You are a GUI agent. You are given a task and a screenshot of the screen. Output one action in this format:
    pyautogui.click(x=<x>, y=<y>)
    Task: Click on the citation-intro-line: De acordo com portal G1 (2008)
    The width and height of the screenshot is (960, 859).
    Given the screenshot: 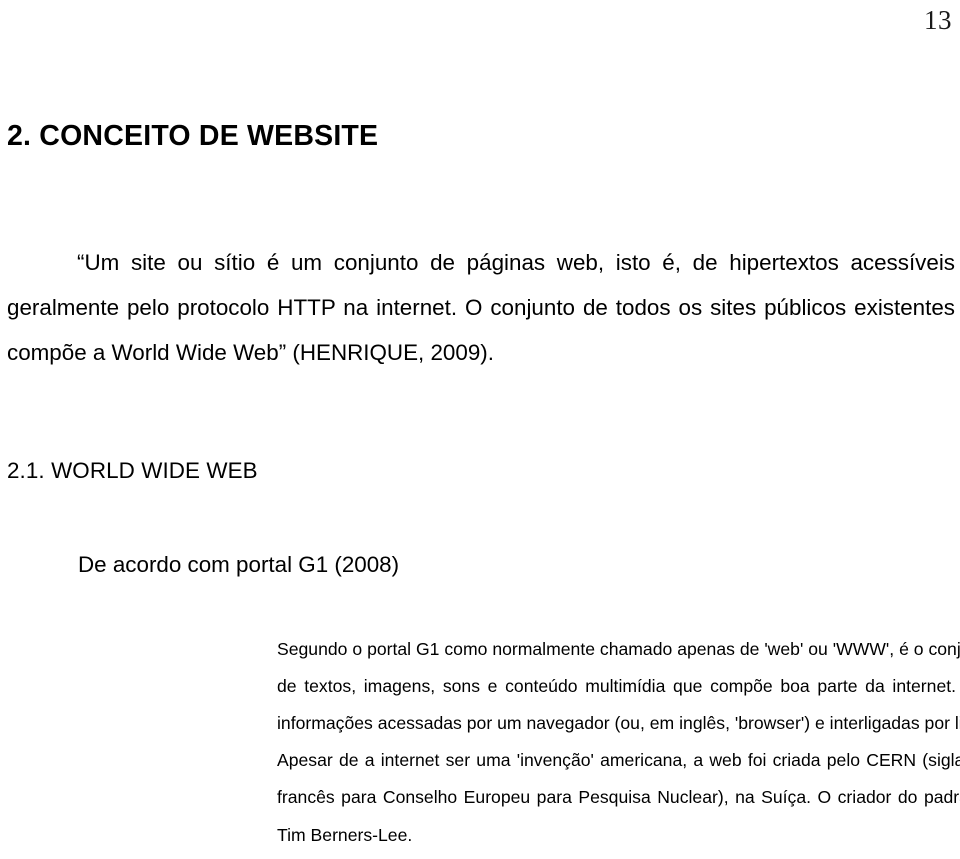 What is the action you would take?
    pyautogui.click(x=239, y=565)
    